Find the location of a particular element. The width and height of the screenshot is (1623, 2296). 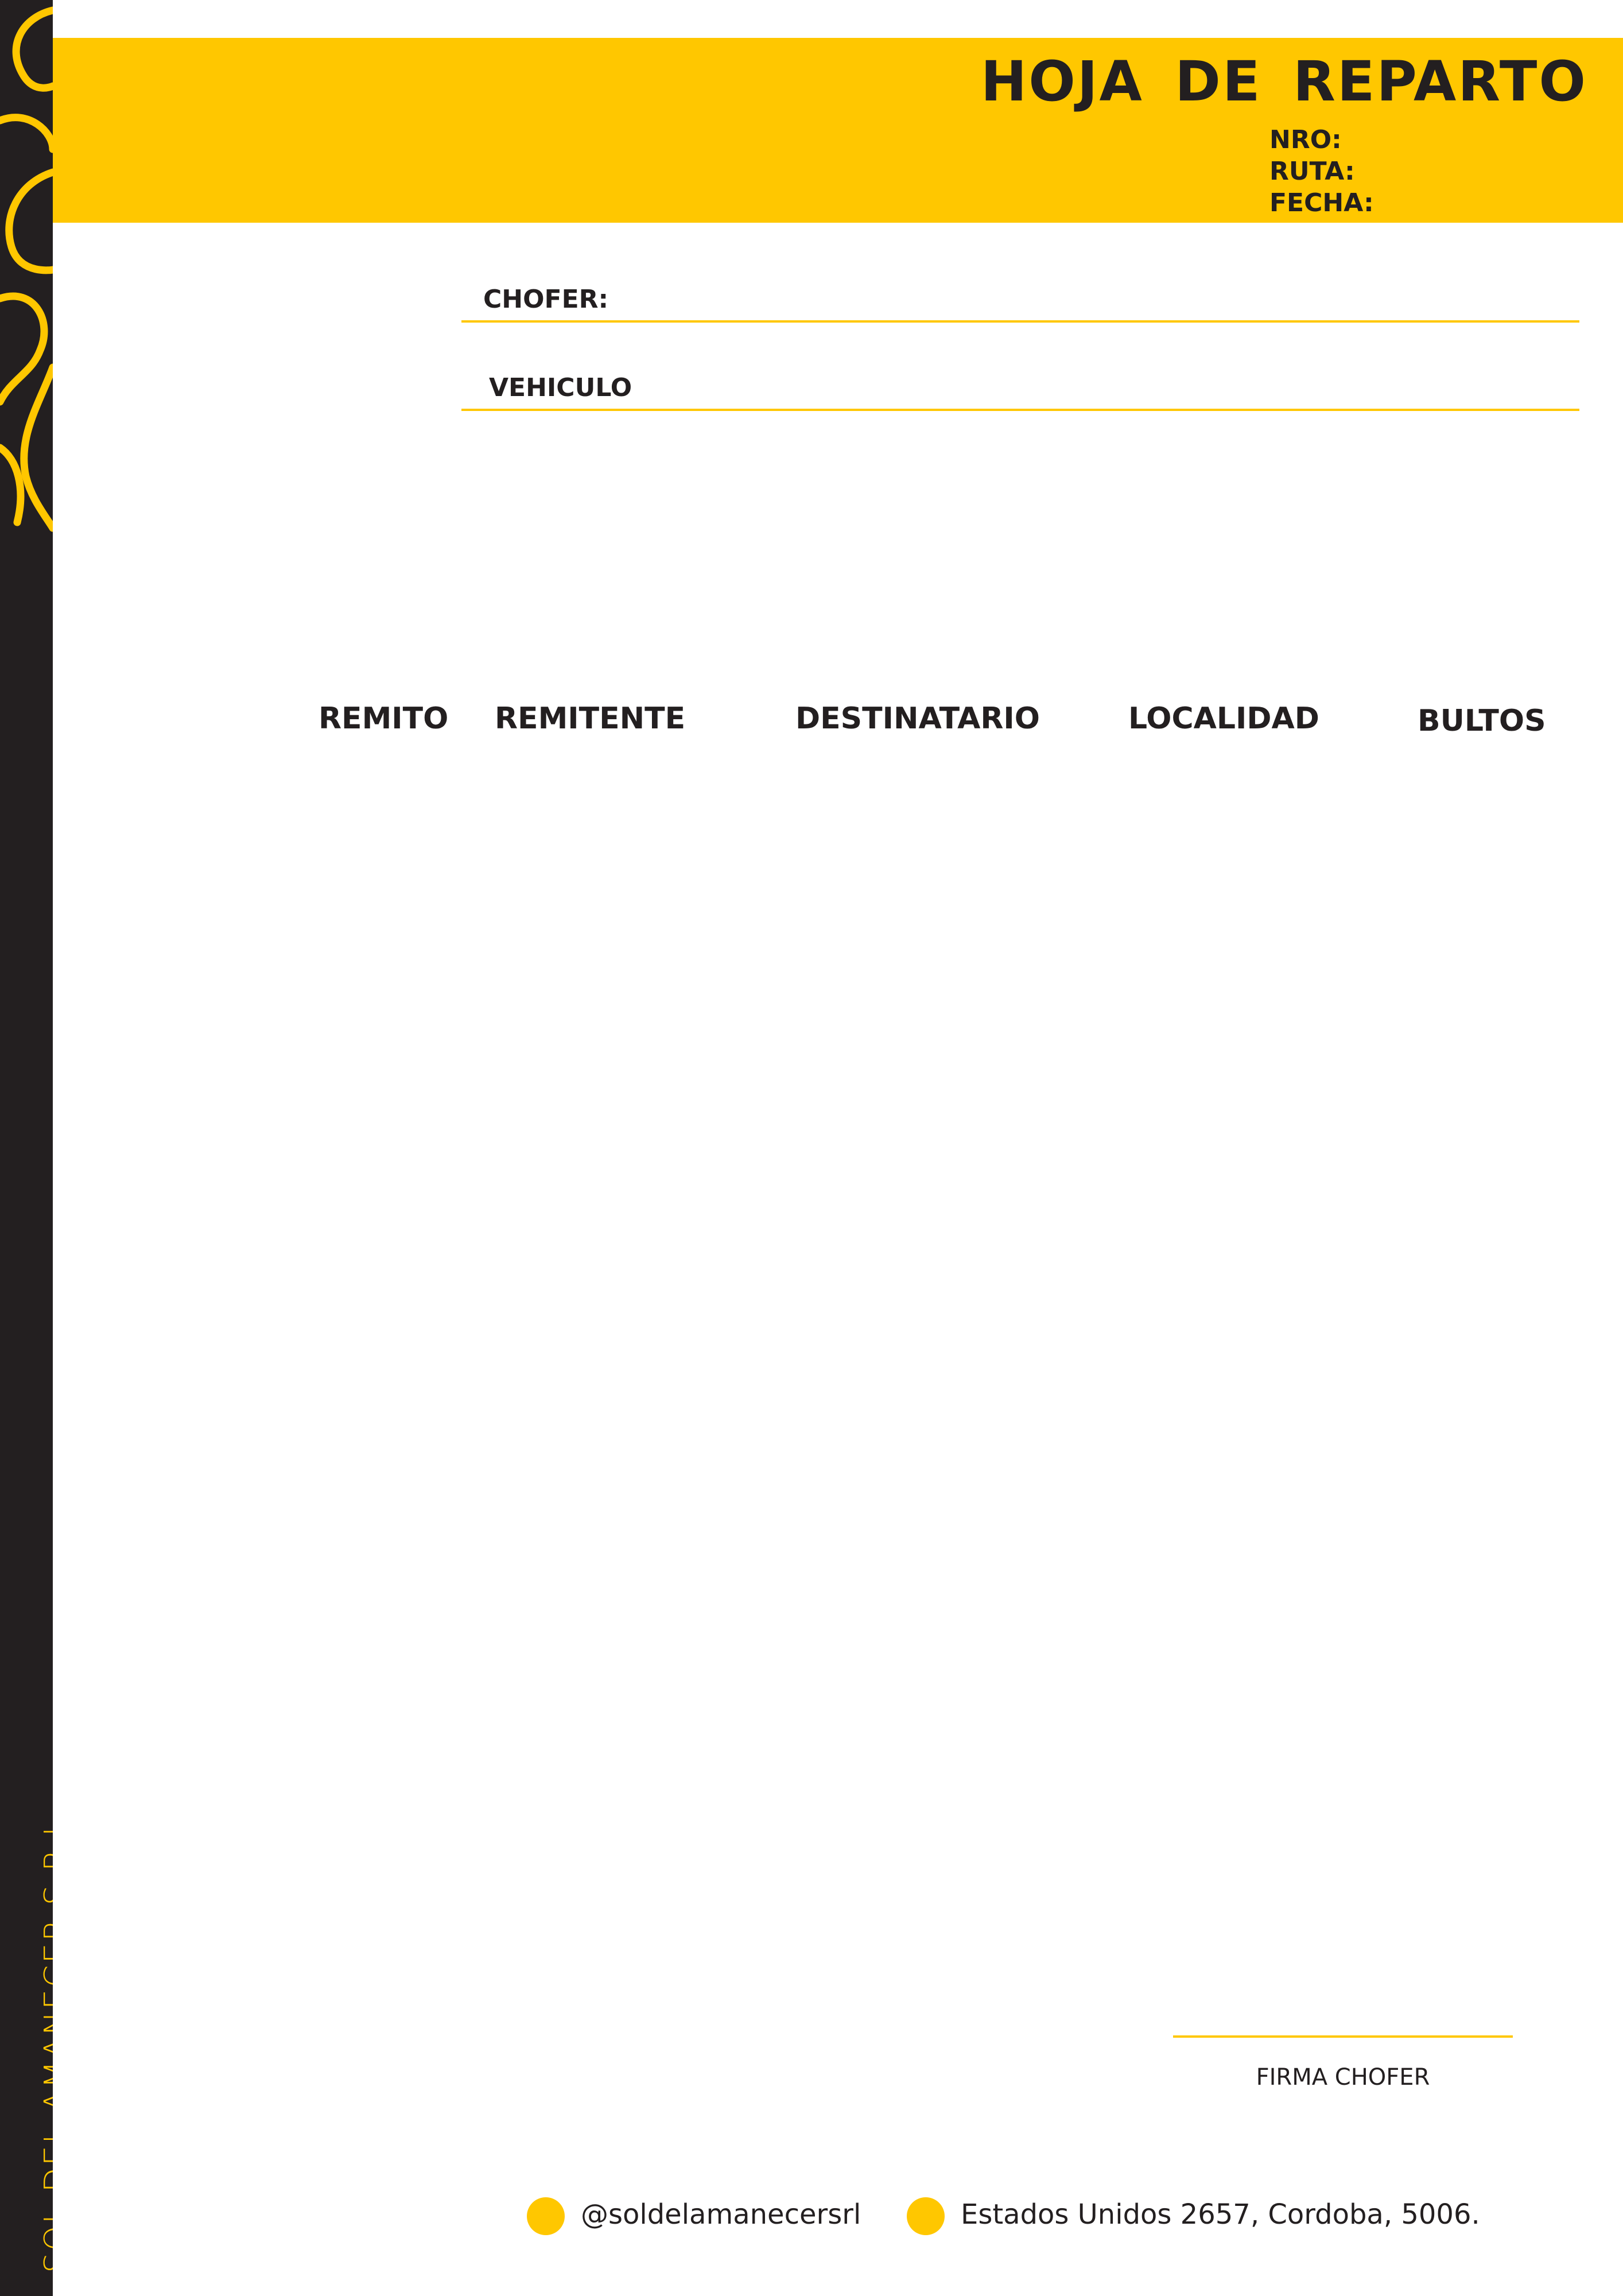

route-label: RUTA: is located at coordinates (1312, 171).